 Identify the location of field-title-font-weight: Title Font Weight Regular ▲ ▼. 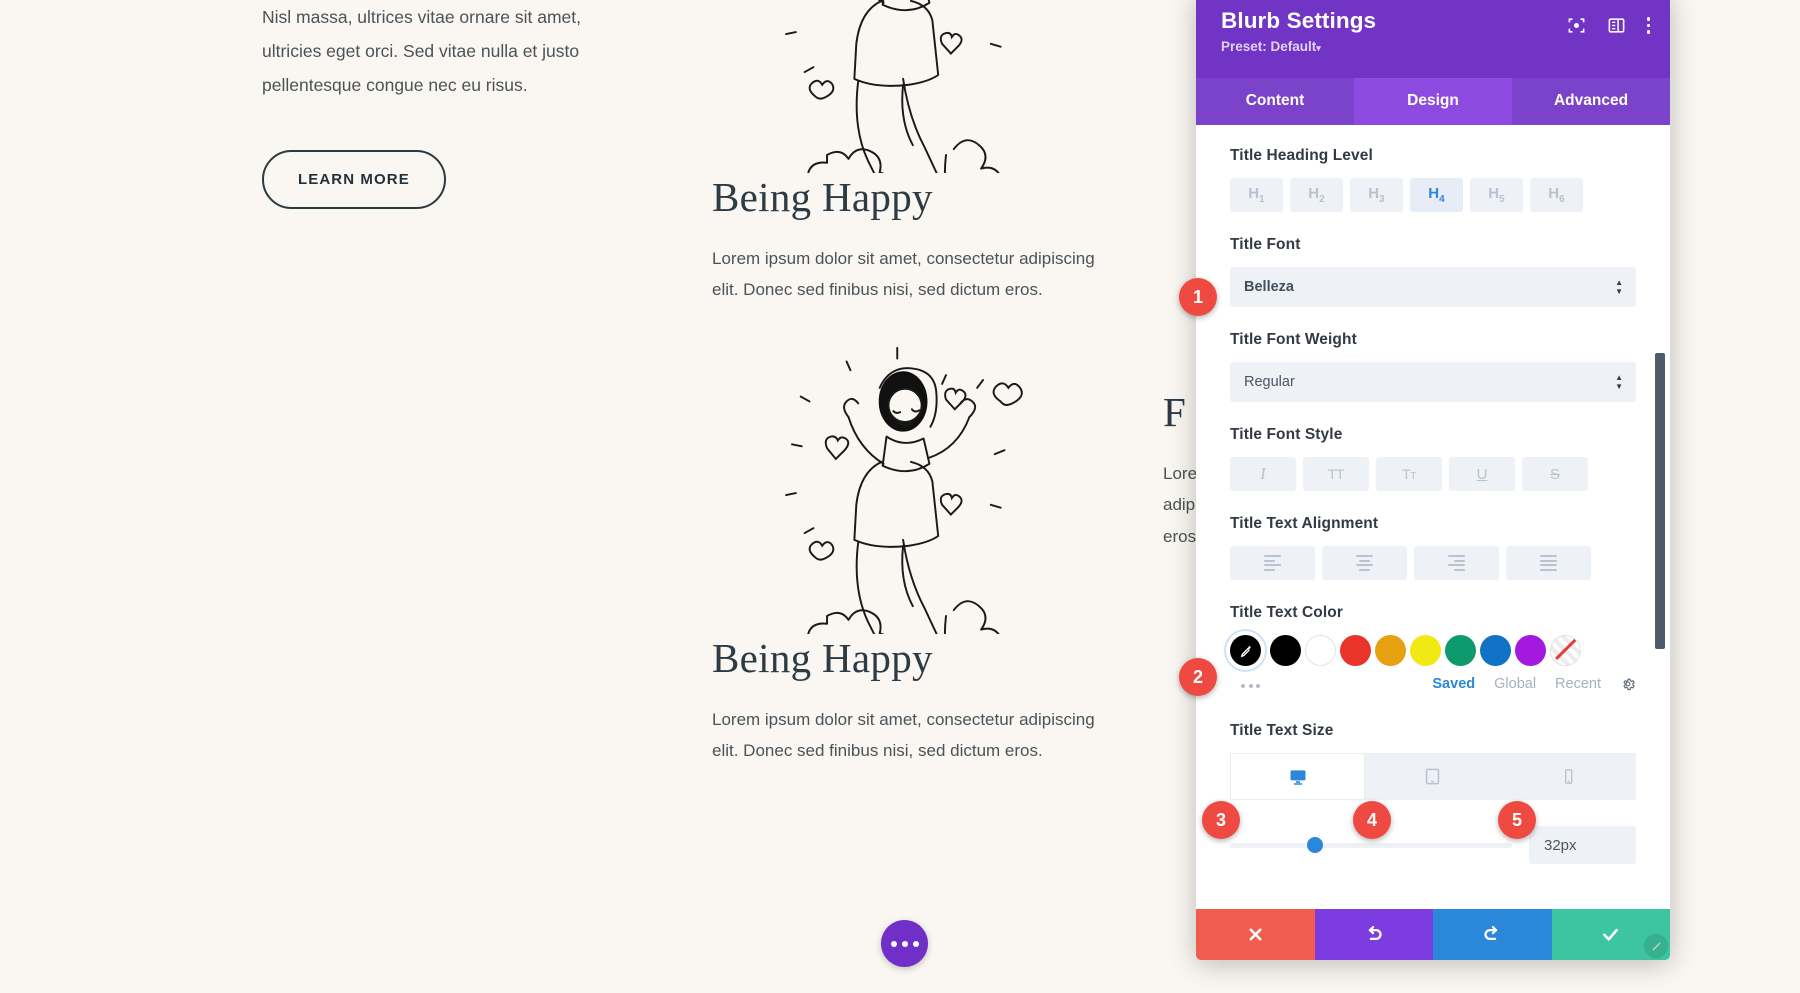
(1433, 366).